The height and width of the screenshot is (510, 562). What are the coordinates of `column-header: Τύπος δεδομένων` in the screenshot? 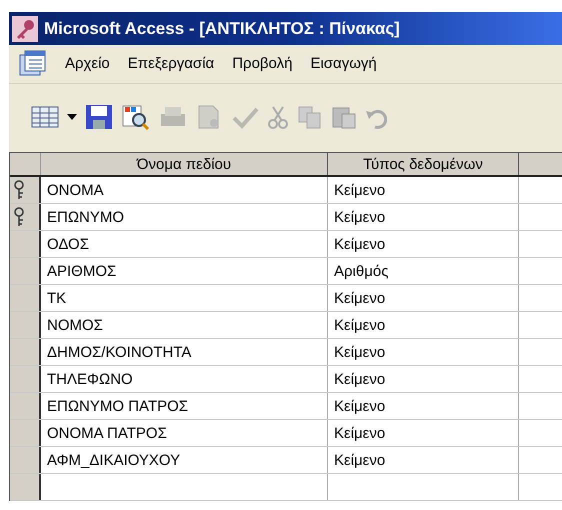 It's located at (423, 164).